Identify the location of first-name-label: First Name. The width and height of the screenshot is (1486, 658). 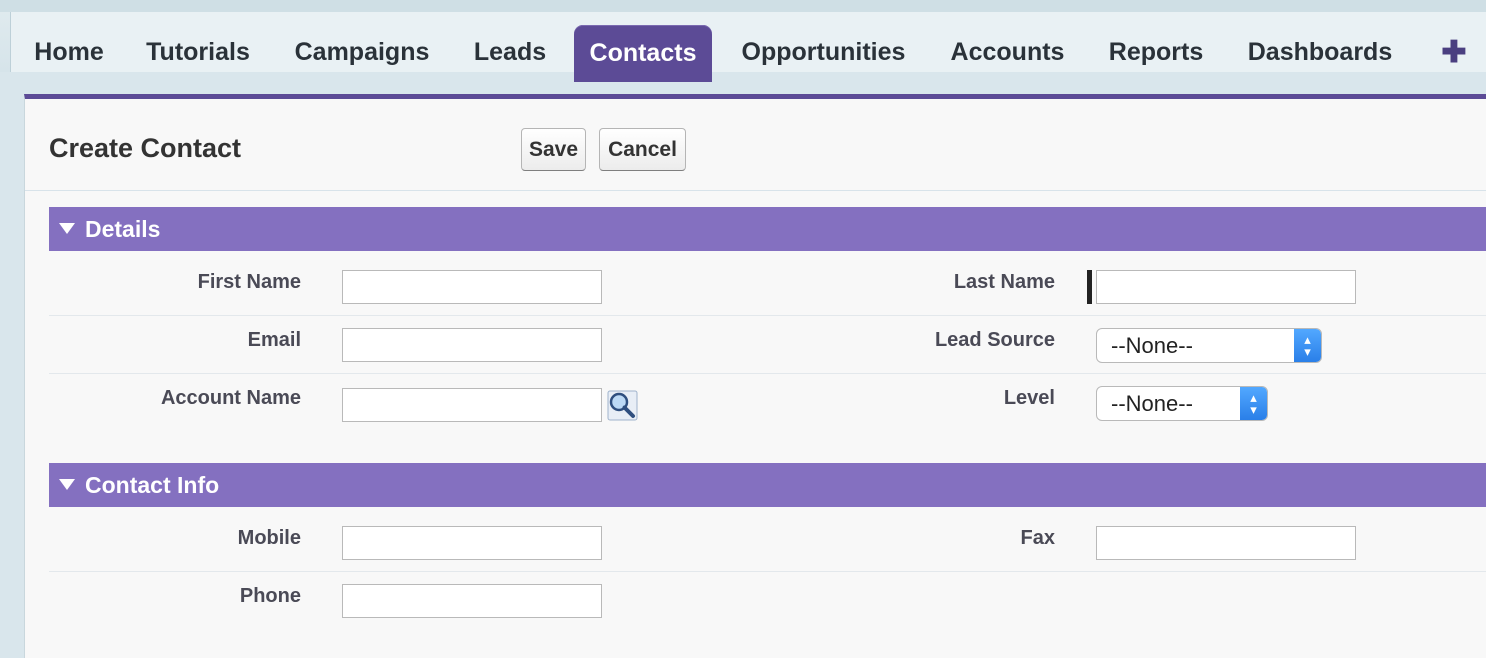
(249, 282).